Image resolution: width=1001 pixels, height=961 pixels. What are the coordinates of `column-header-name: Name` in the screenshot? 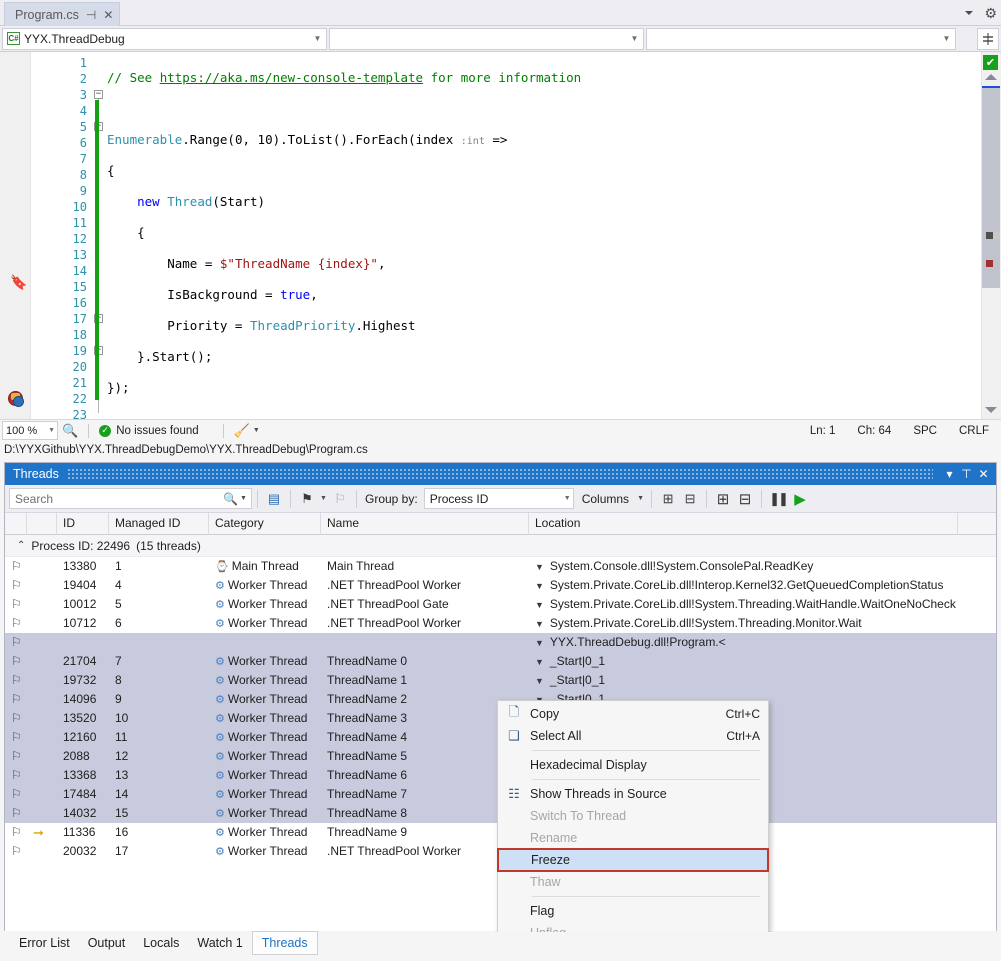 It's located at (425, 523).